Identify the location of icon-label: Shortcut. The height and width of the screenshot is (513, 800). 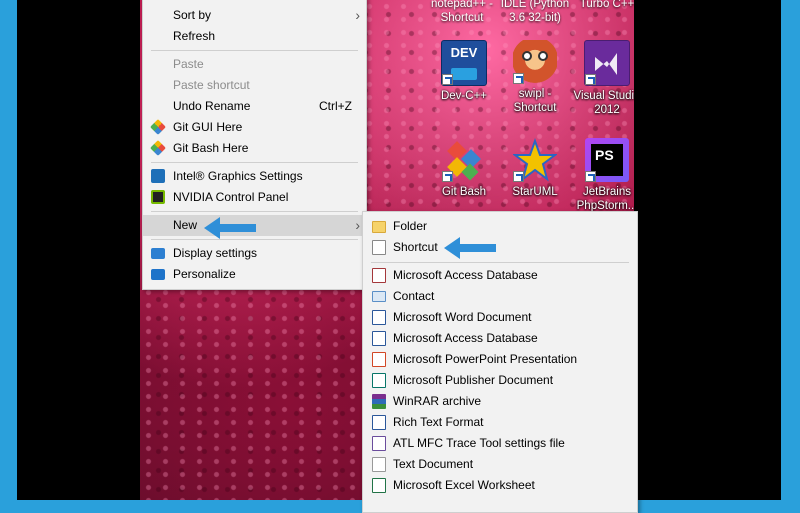
(462, 18).